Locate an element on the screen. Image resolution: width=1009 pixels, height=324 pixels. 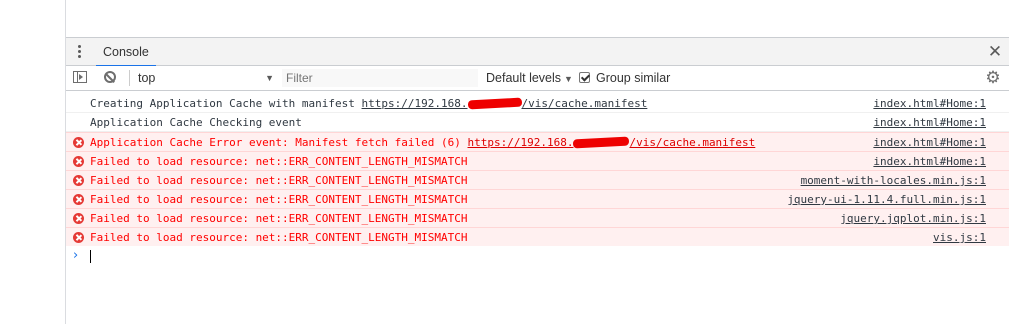
console-toolbar: top ▼ Default levels▼ Group similar ⚙ is located at coordinates (537, 78).